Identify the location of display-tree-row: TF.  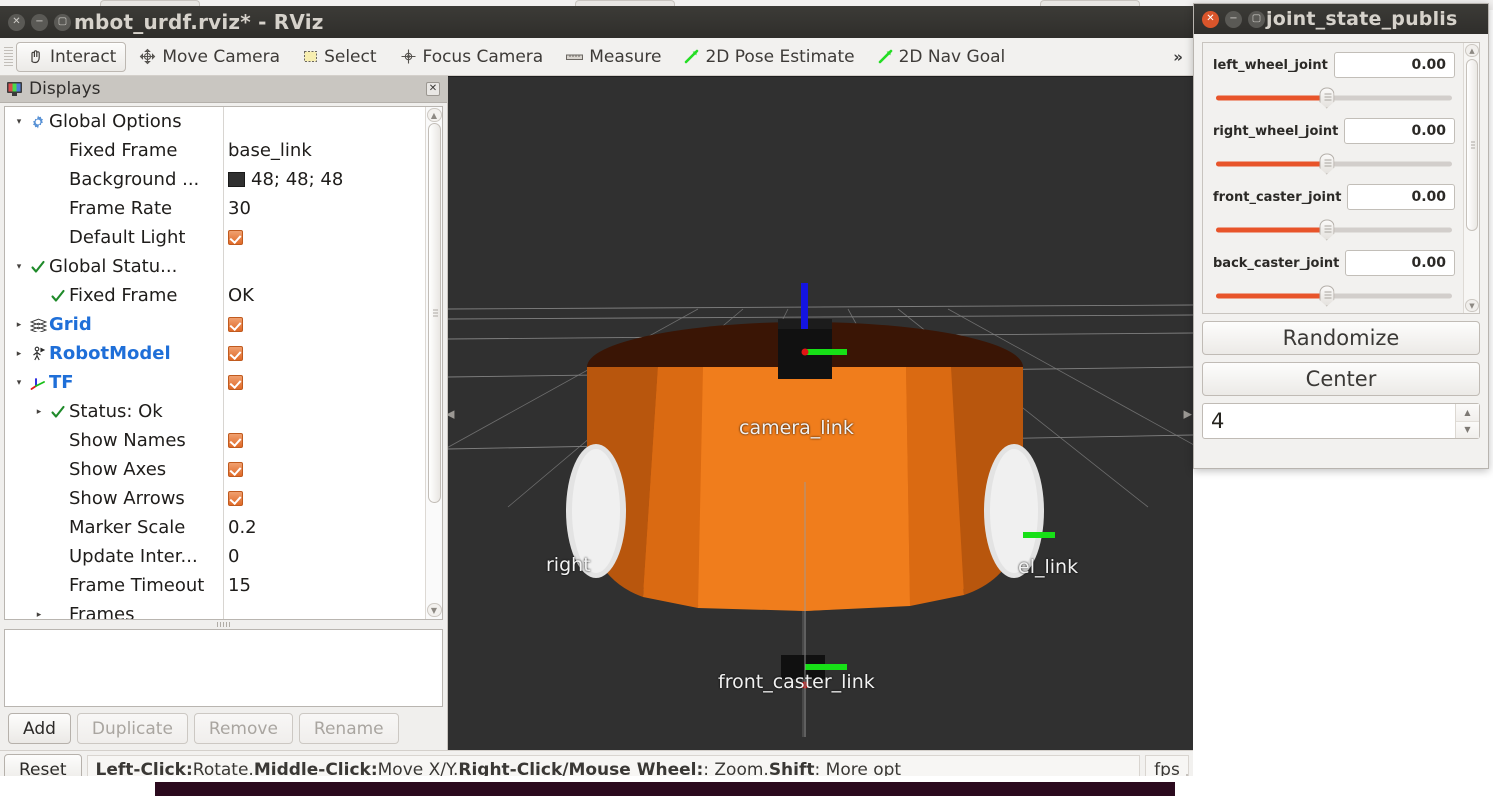
(215, 383).